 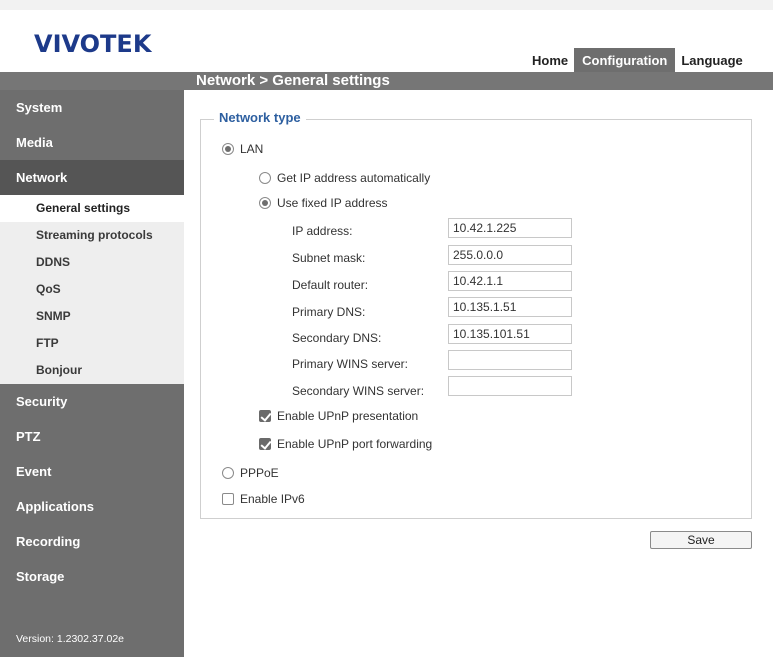 What do you see at coordinates (265, 416) in the screenshot?
I see `upnp-presentation-checkbox` at bounding box center [265, 416].